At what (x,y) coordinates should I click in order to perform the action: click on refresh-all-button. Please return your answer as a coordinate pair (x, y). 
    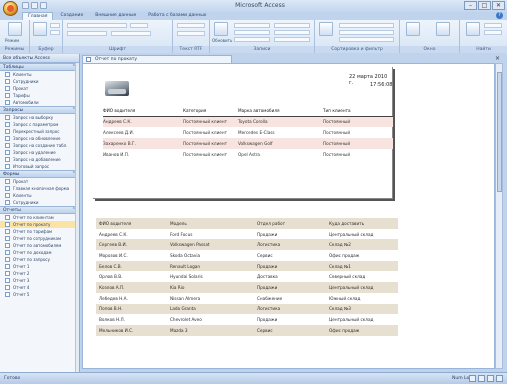
    Looking at the image, I should click on (221, 29).